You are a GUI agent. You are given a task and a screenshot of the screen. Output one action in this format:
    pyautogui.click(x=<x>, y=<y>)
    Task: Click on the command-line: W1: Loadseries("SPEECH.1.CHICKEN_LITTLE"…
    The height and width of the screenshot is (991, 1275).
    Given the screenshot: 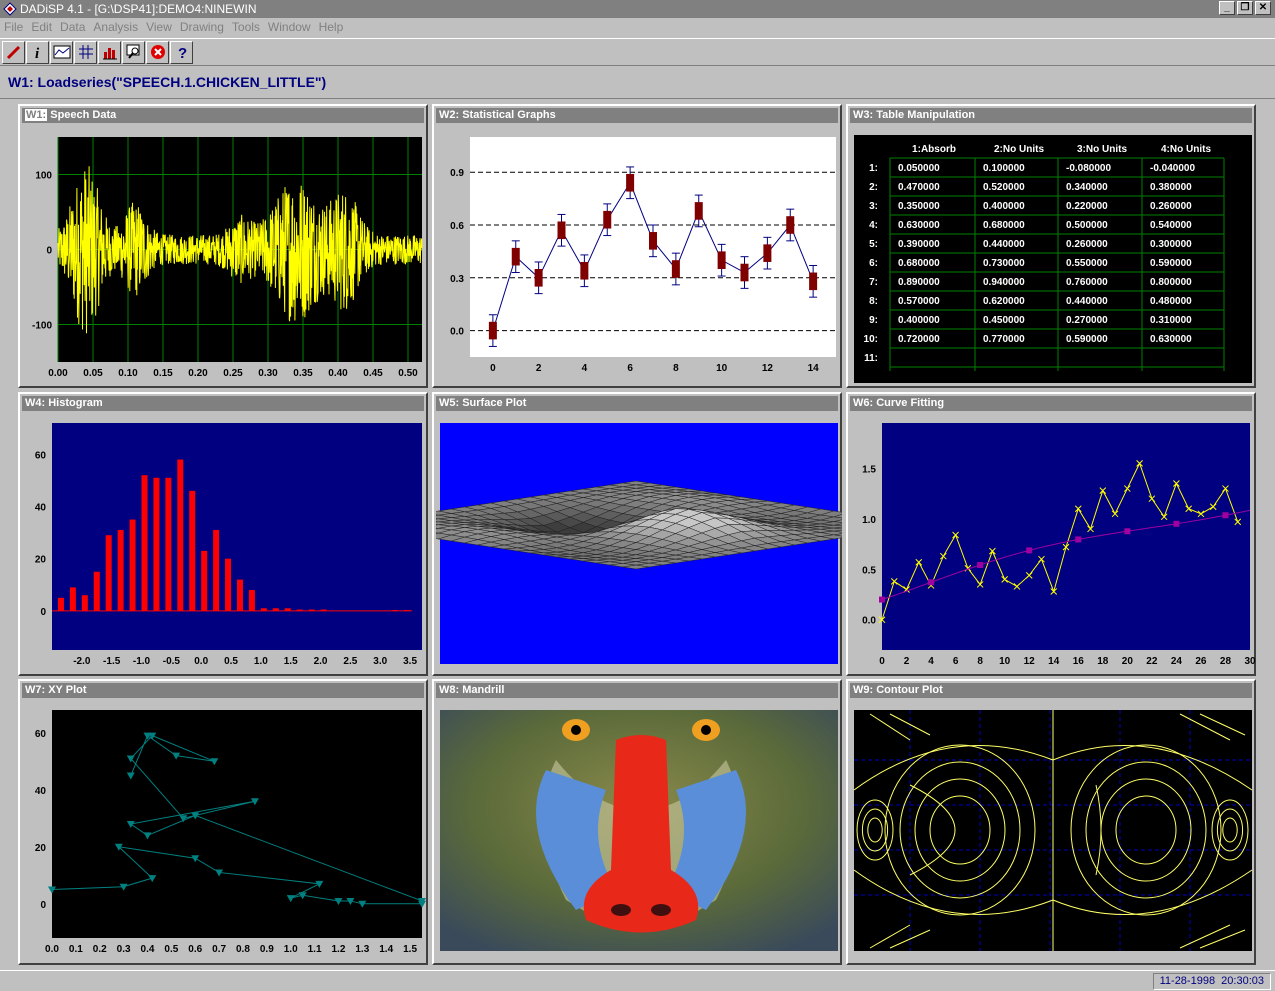 What is the action you would take?
    pyautogui.click(x=637, y=83)
    